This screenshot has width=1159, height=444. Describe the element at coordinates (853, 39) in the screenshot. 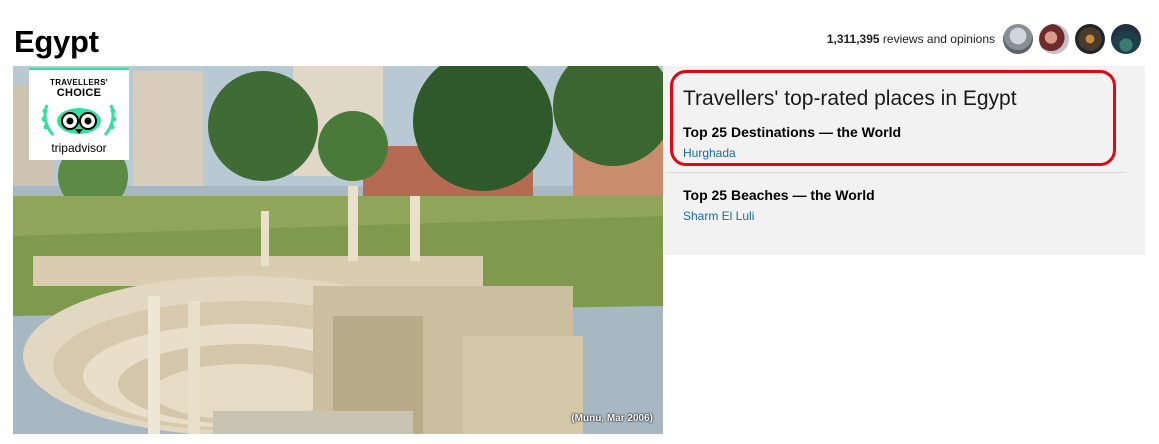

I see `reviews-count: 1,311,395` at that location.